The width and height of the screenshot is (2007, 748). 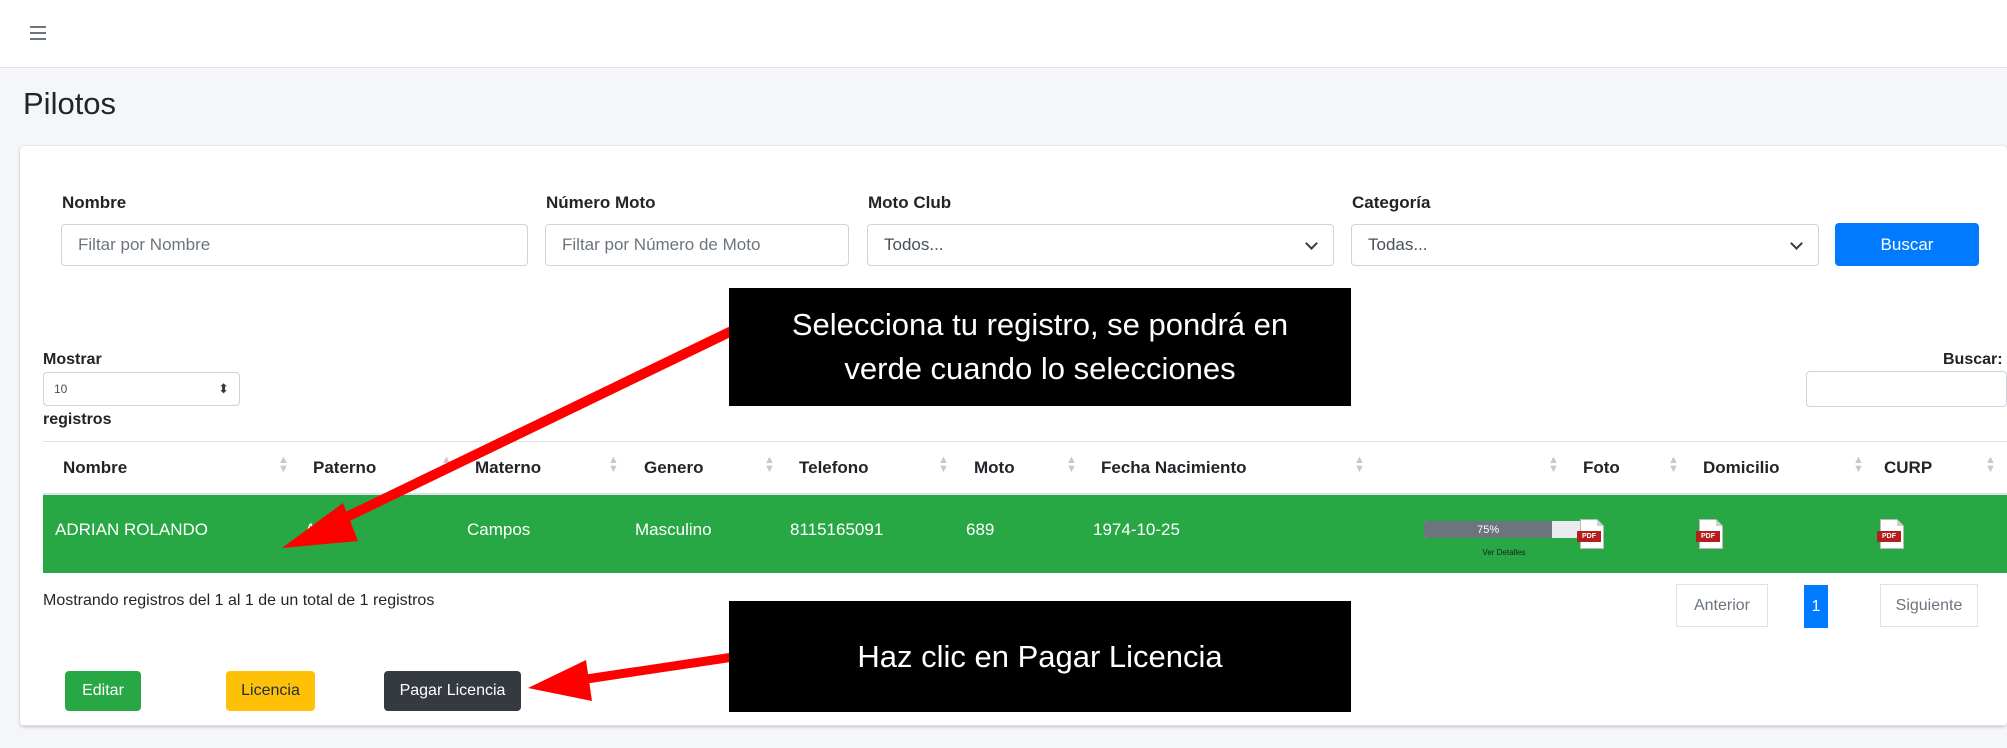 I want to click on completion-progress-bar: 75%, so click(x=1509, y=529).